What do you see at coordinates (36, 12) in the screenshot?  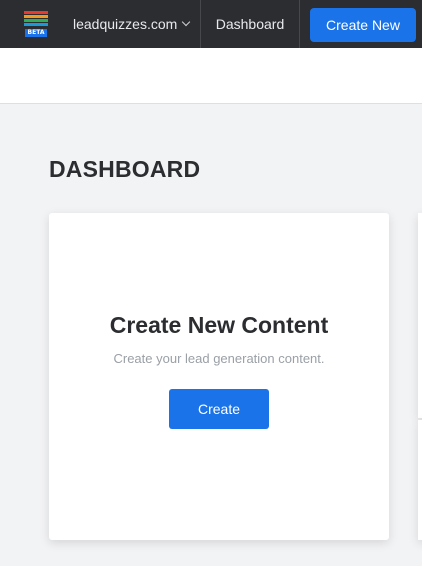 I see `logo-bar-red` at bounding box center [36, 12].